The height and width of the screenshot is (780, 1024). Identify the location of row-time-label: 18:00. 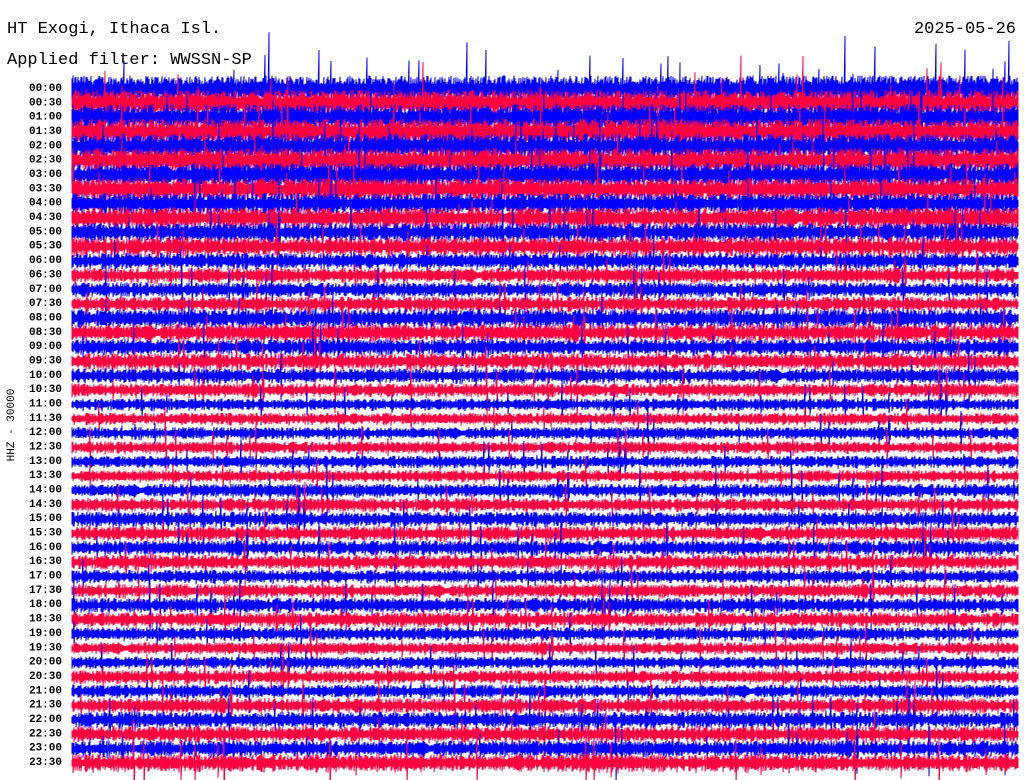
(45, 605).